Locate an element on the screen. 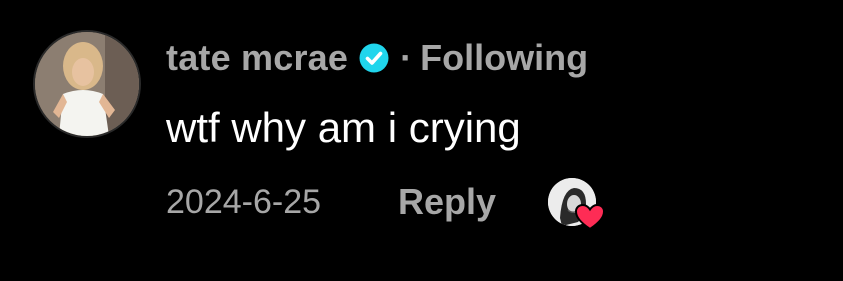 The width and height of the screenshot is (843, 281). following-status: Following is located at coordinates (504, 58).